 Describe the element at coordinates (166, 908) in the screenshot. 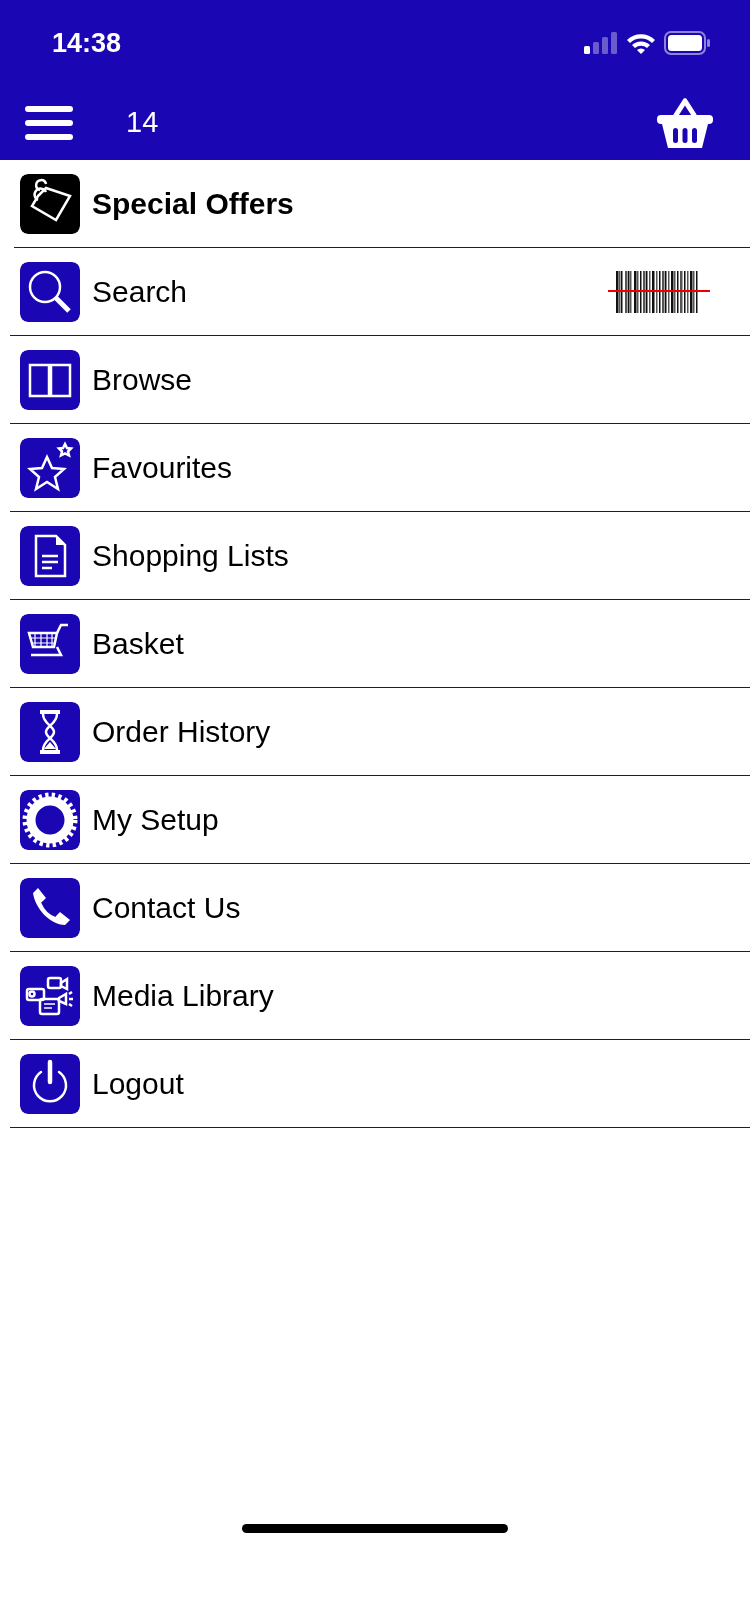

I see `menu-label: Contact Us` at that location.